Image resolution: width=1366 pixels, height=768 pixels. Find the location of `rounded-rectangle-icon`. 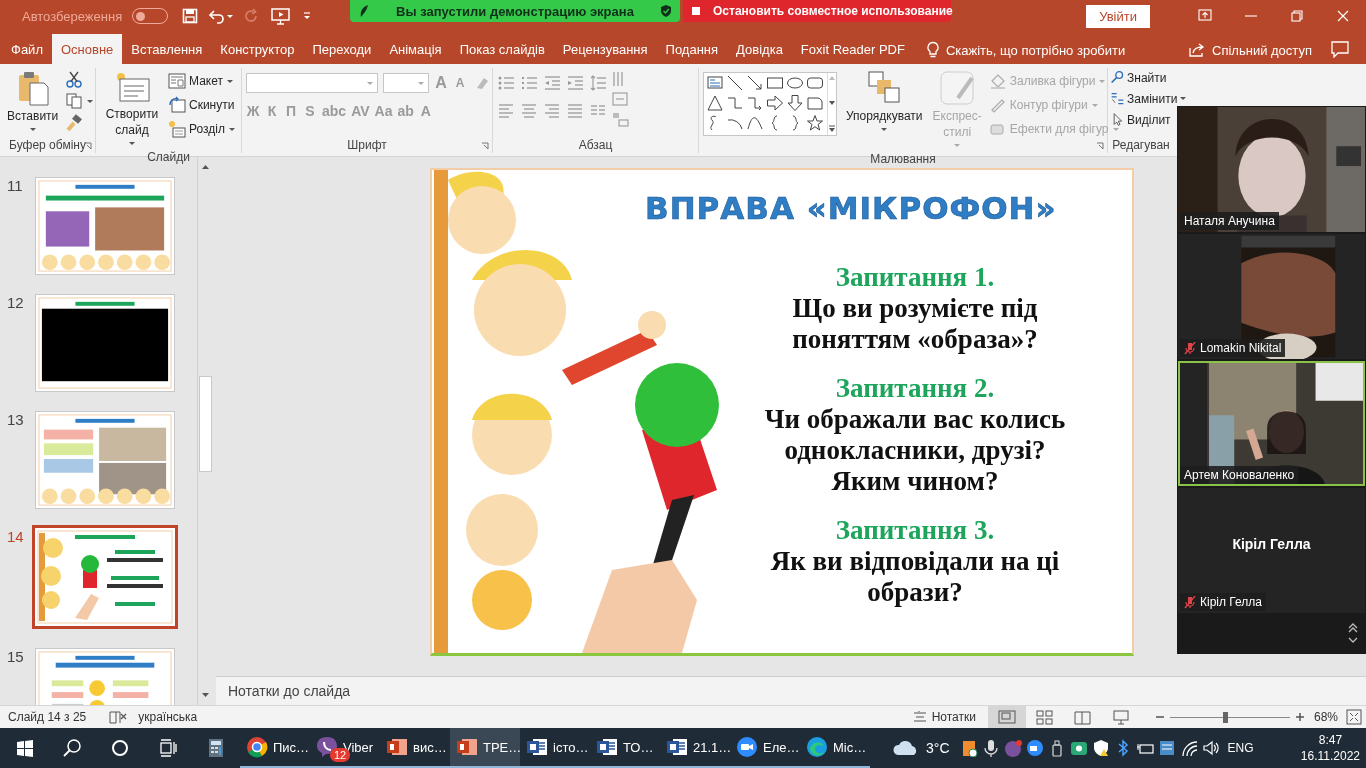

rounded-rectangle-icon is located at coordinates (815, 83).